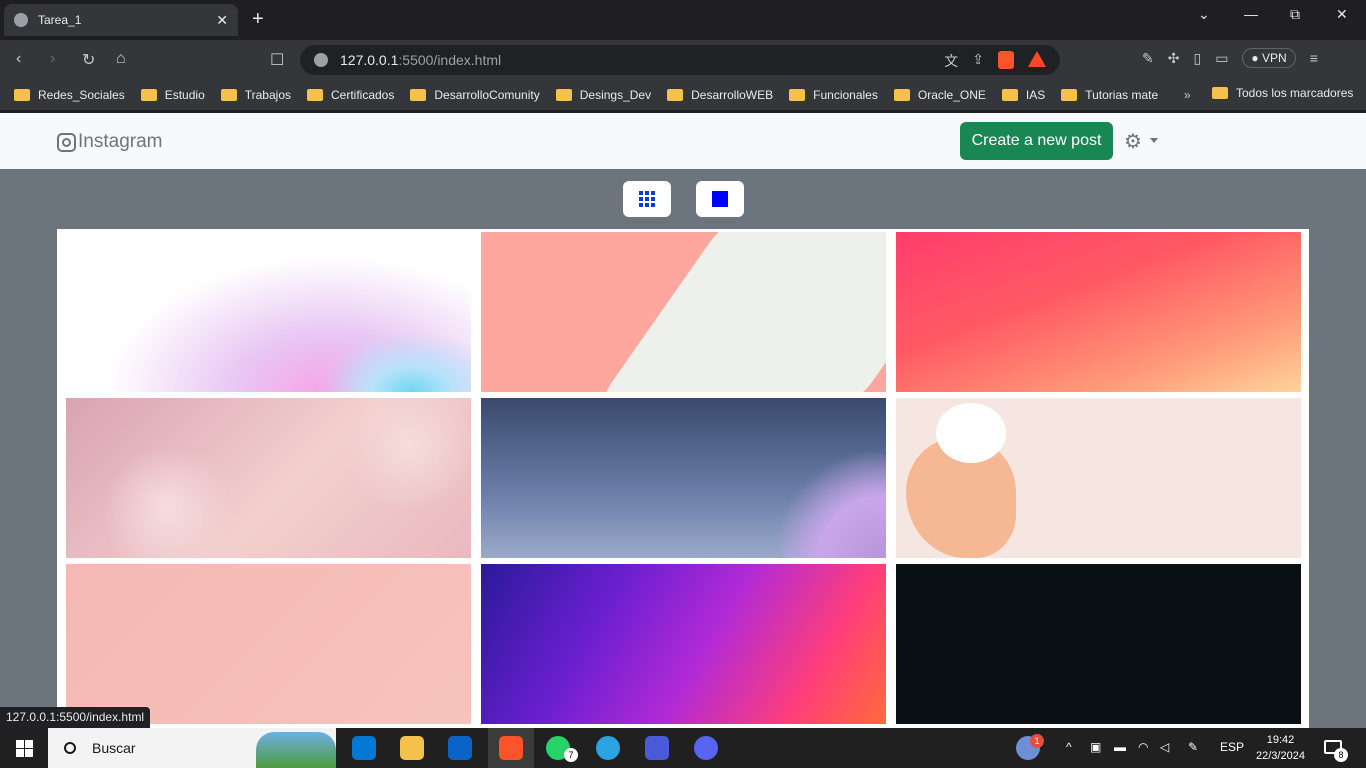 This screenshot has height=768, width=1366. What do you see at coordinates (75, 717) in the screenshot?
I see `status-bar-url: 127.0.0.1:5500/index.html` at bounding box center [75, 717].